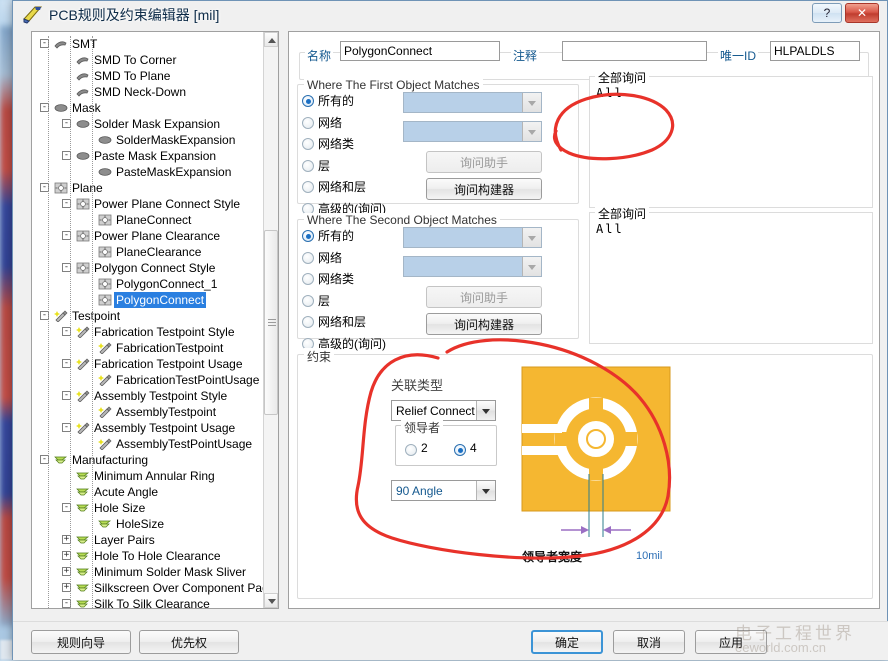 Image resolution: width=888 pixels, height=661 pixels. I want to click on tree-item: SMD To Plane, so click(148, 76).